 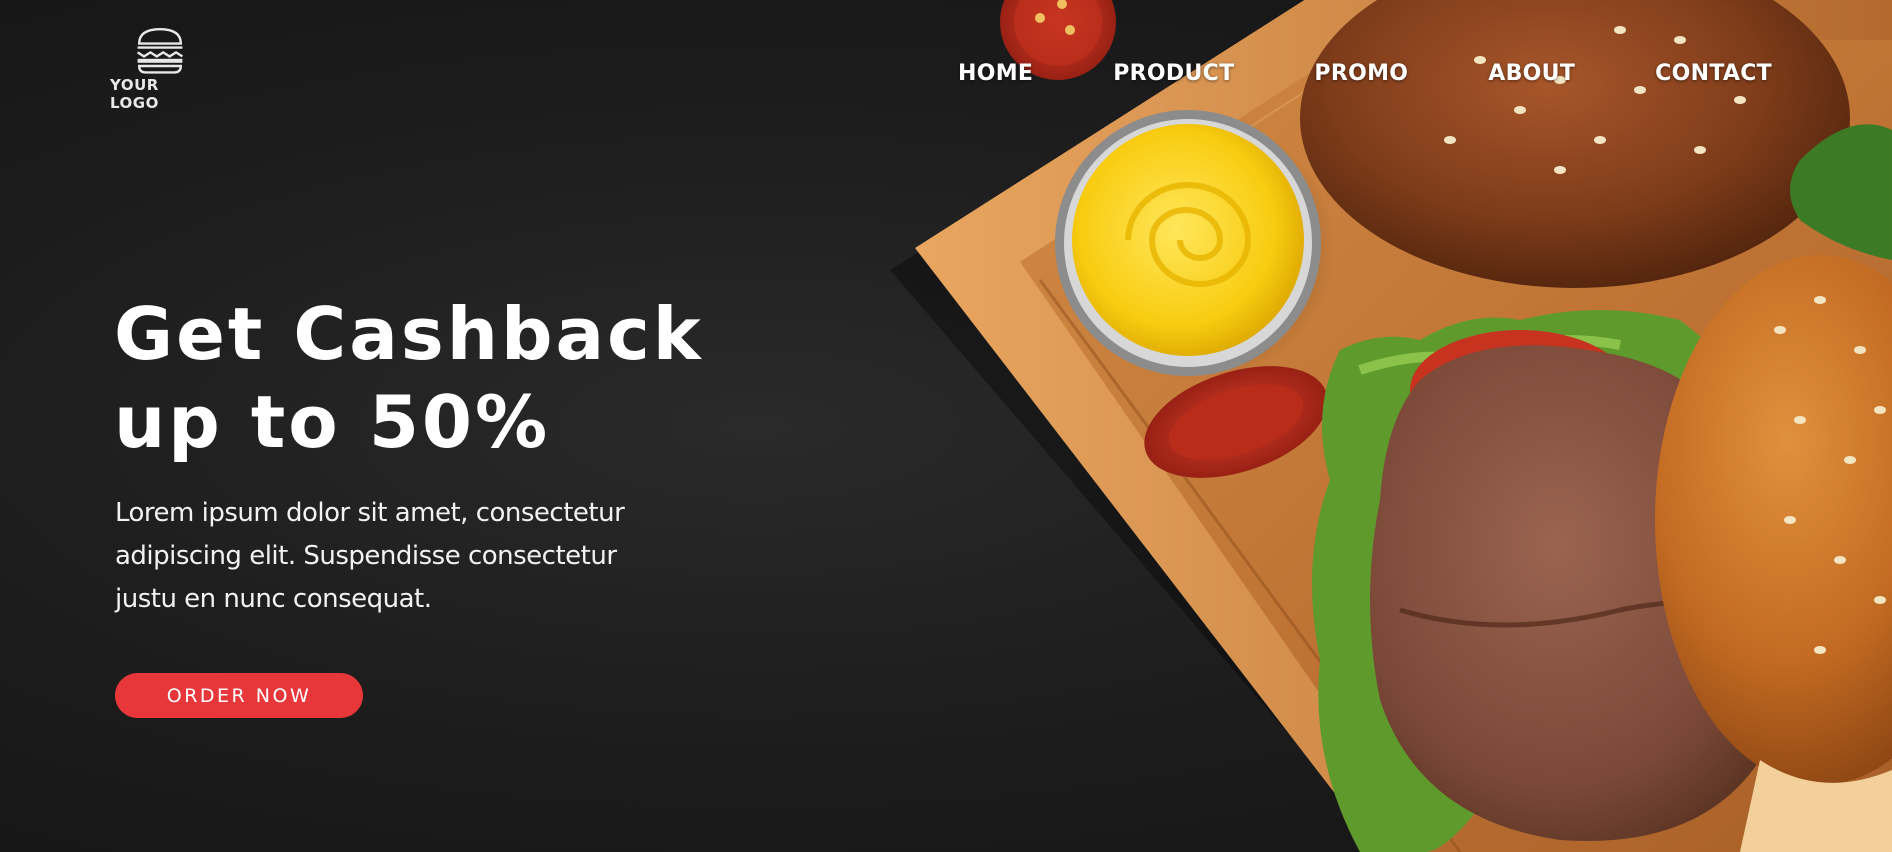 What do you see at coordinates (239, 695) in the screenshot?
I see `order-now-button: ORDER NOW` at bounding box center [239, 695].